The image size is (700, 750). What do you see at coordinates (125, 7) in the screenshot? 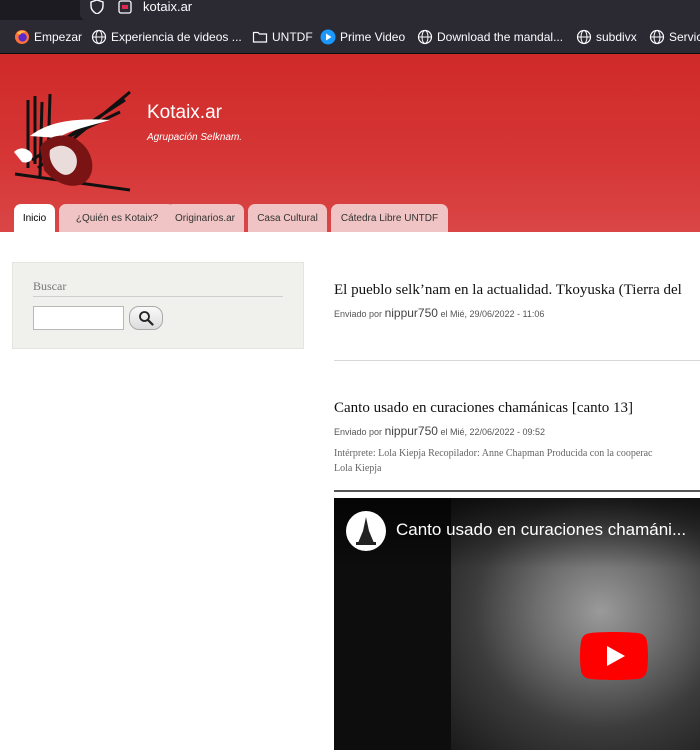
I see `site-permissions-icon` at bounding box center [125, 7].